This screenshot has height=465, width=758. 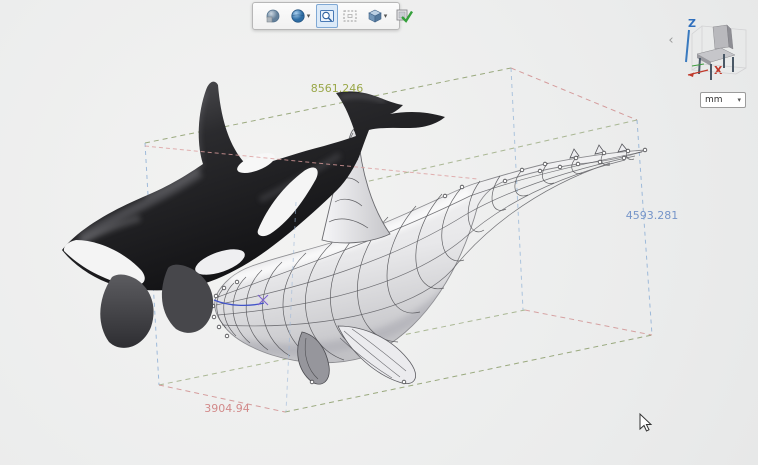 I want to click on apply-check-icon, so click(x=405, y=16).